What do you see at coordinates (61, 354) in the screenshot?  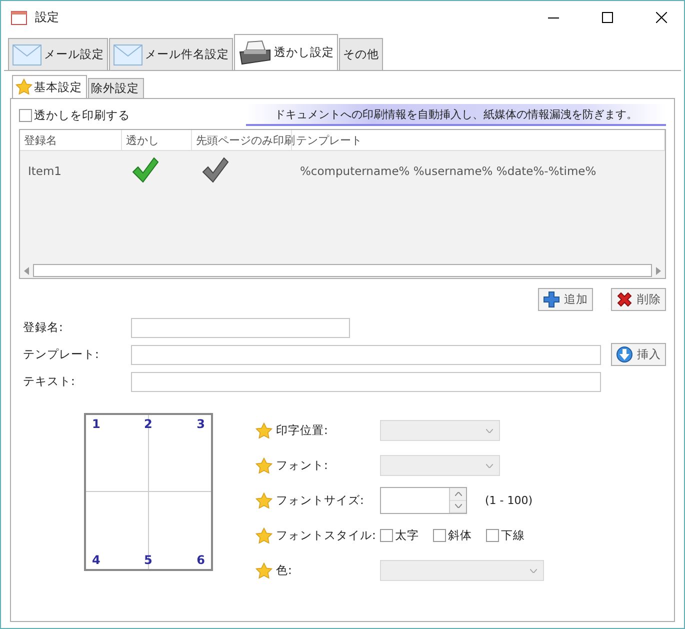 I see `field-label: テンプレート:` at bounding box center [61, 354].